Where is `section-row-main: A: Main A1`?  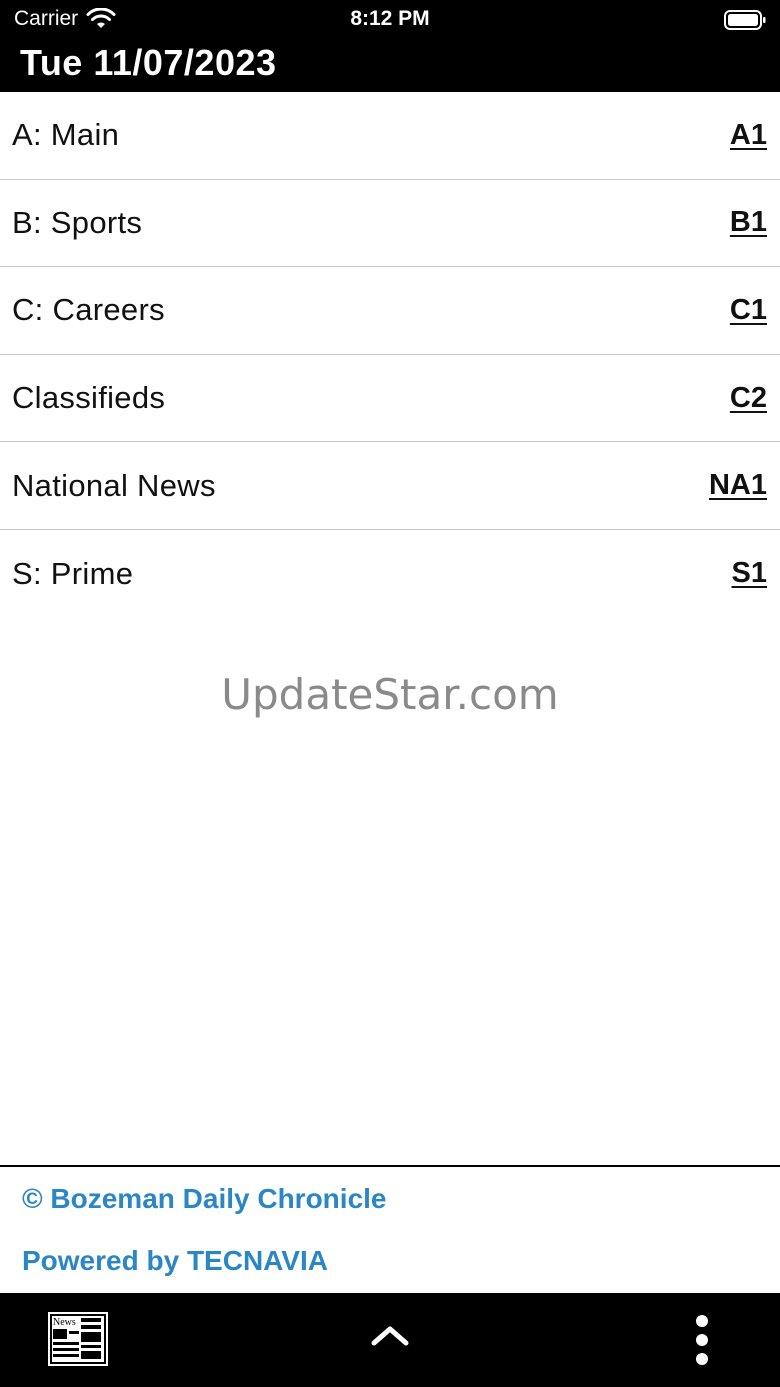
section-row-main: A: Main A1 is located at coordinates (390, 136).